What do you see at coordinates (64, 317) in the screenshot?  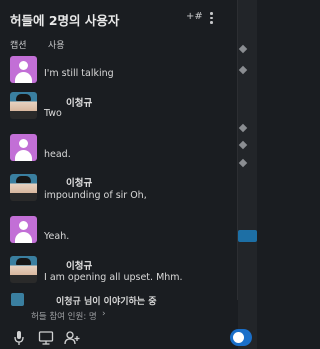 I see `participants-label: 허들 참여 인원: 명` at bounding box center [64, 317].